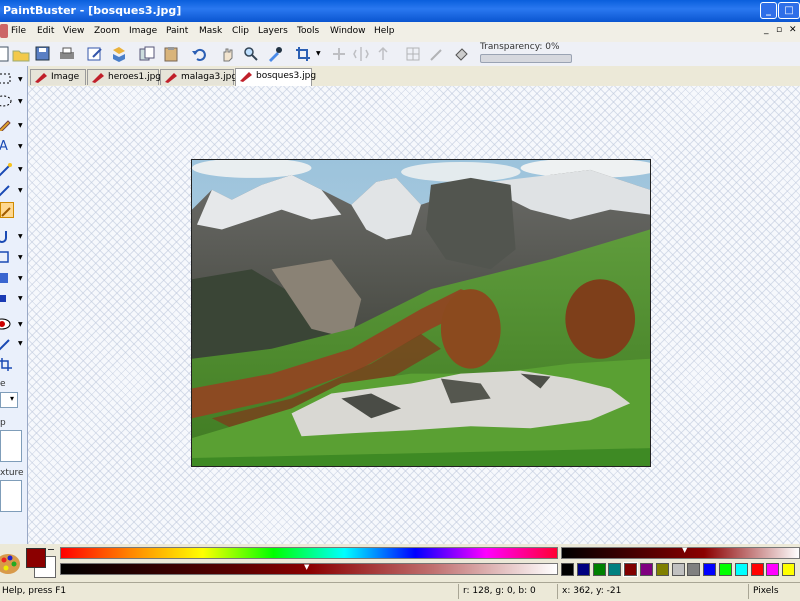 The image size is (800, 601). I want to click on clipboard-icon, so click(171, 54).